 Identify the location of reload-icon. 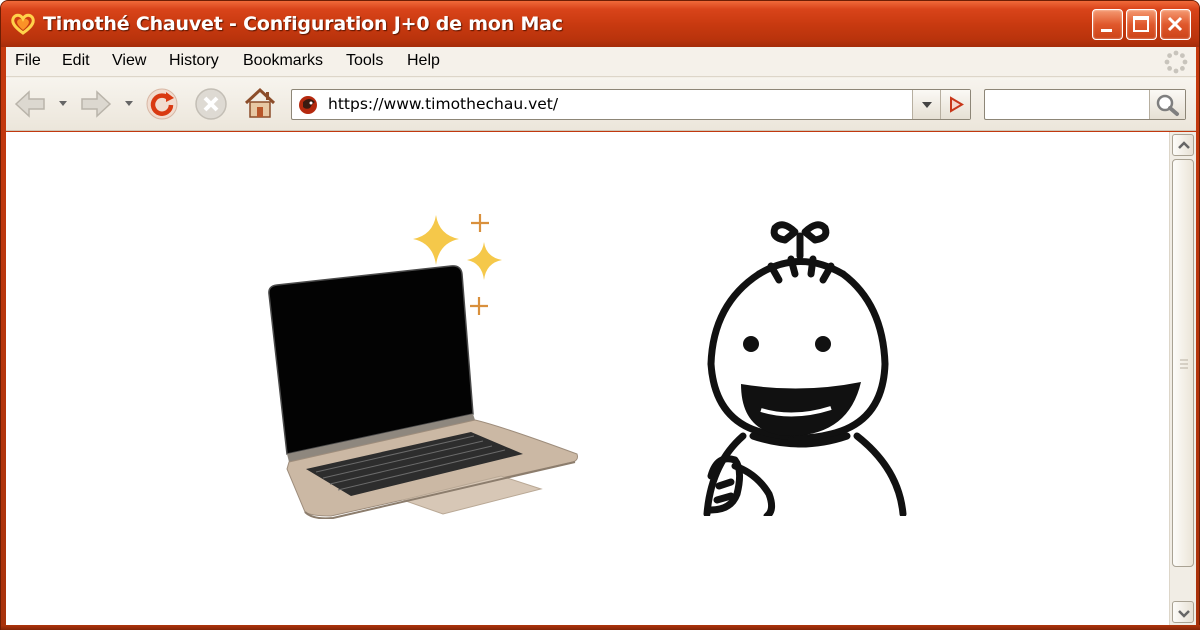
(162, 104).